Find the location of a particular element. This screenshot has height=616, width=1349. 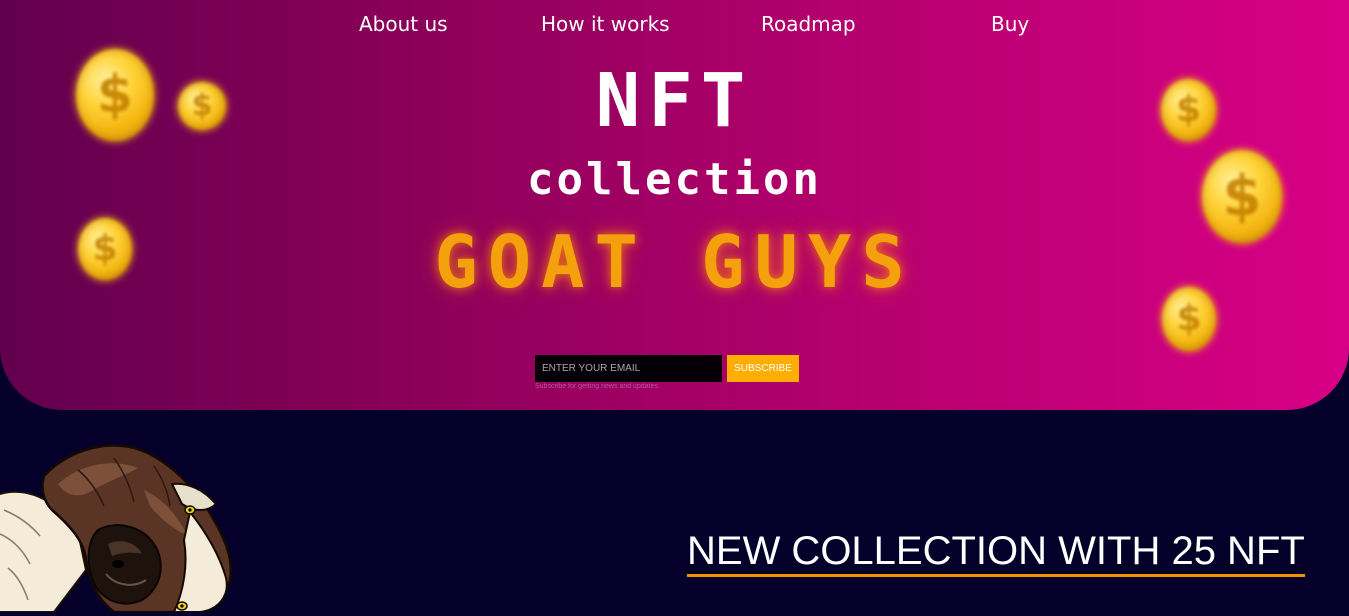

section-heading: NEW COLLECTION WITH 25 NFT is located at coordinates (996, 552).